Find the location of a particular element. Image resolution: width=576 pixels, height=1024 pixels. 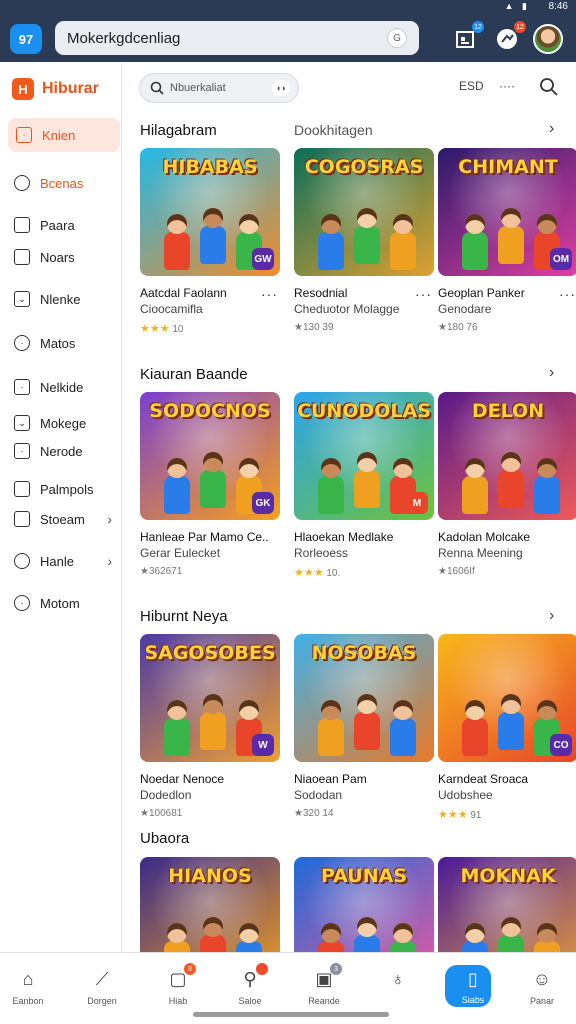

nav-item-panar: ☺ Panar is located at coordinates (542, 989).